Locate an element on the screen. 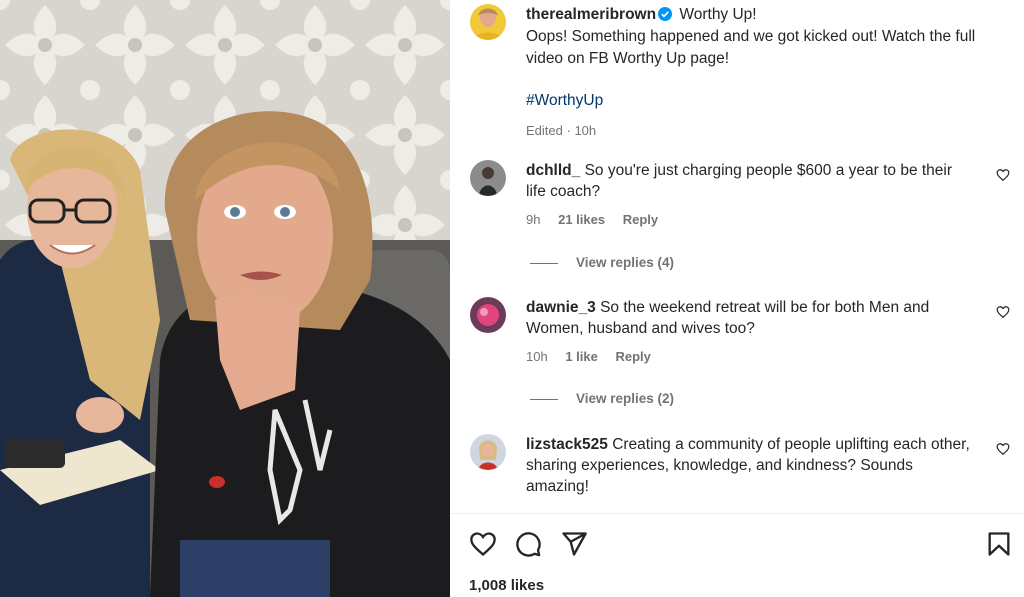 Image resolution: width=1024 pixels, height=597 pixels. caption-meta: Edited · 10h is located at coordinates (561, 130).